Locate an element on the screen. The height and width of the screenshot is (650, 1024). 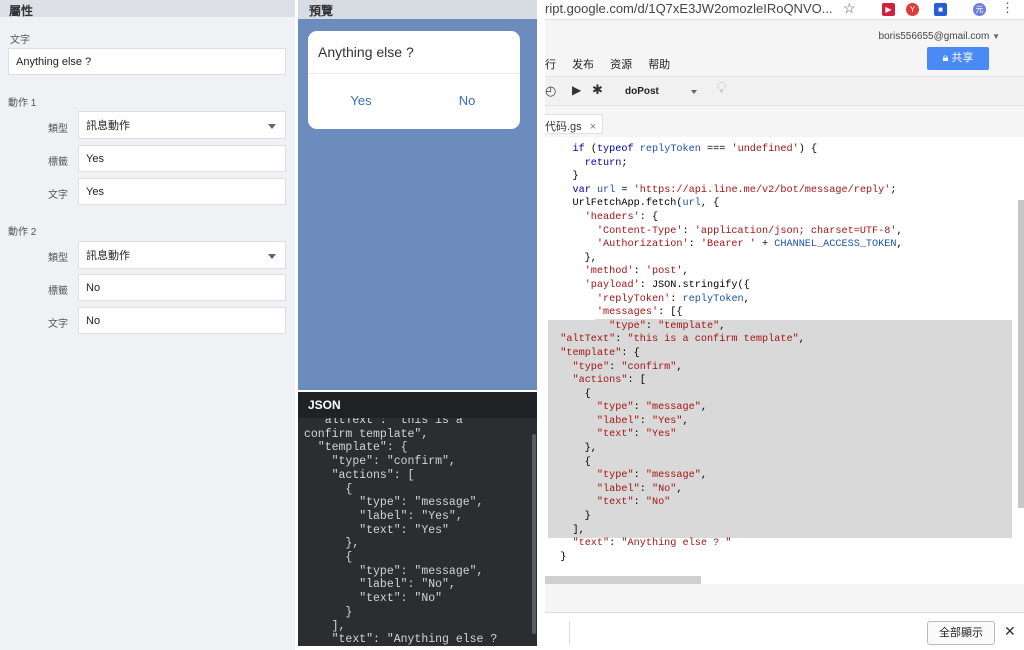
menu-help: 帮助 is located at coordinates (659, 65).